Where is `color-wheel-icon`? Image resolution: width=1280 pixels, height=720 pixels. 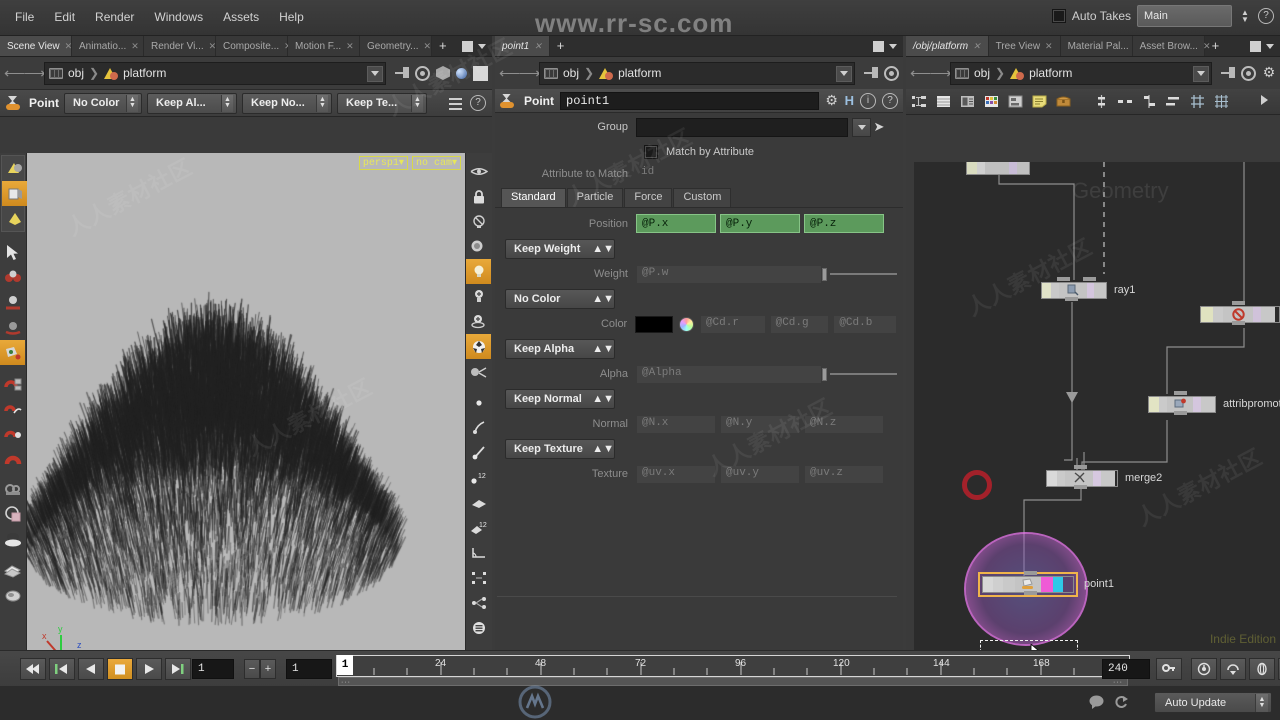 color-wheel-icon is located at coordinates (686, 324).